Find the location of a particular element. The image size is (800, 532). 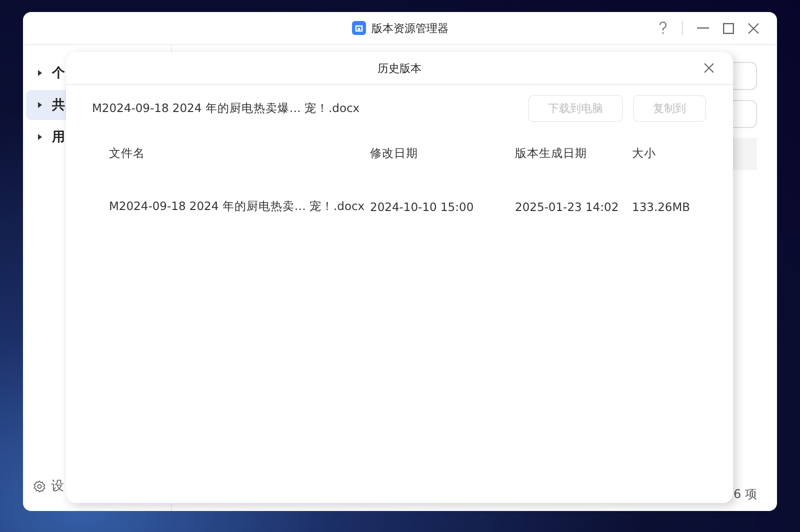

table-cell-text: 133.26MB is located at coordinates (662, 207).